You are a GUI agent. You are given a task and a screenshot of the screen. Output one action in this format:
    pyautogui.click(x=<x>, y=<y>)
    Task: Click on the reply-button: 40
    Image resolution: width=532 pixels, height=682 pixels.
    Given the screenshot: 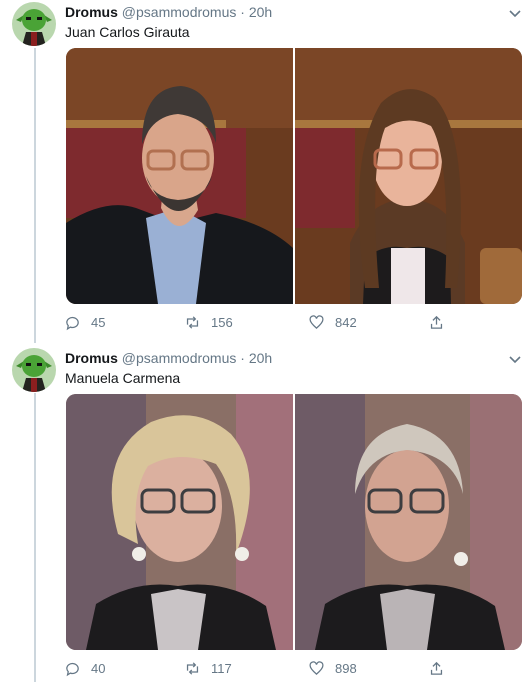 What is the action you would take?
    pyautogui.click(x=84, y=668)
    